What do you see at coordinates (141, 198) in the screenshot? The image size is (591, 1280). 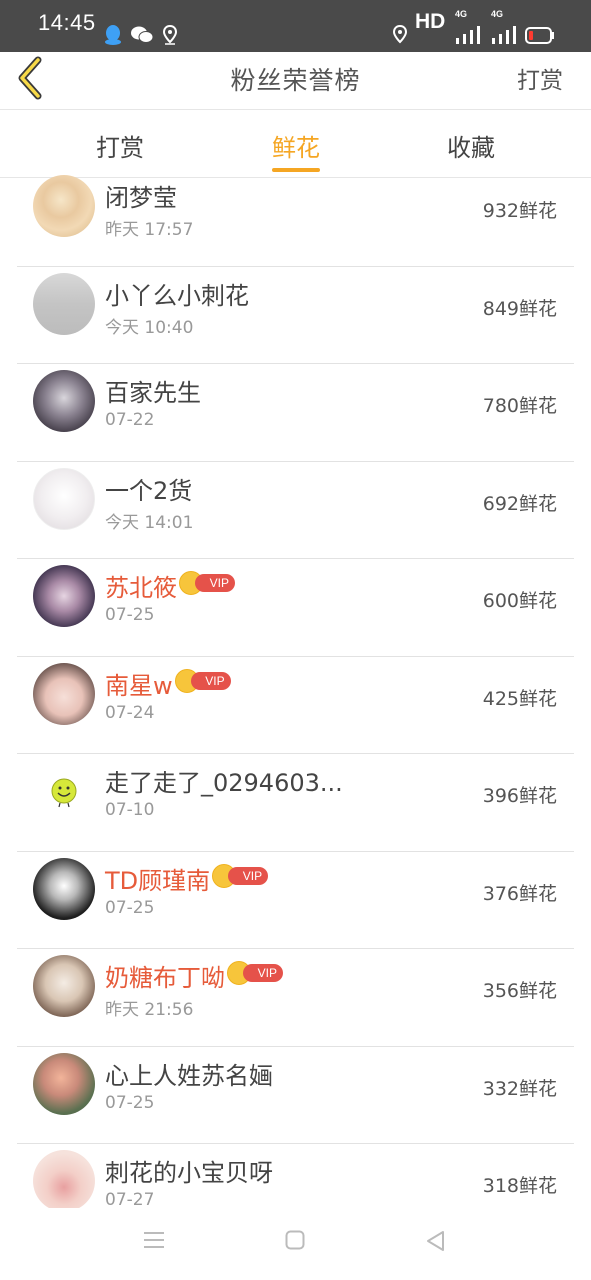 I see `fan-name: 闭梦莹` at bounding box center [141, 198].